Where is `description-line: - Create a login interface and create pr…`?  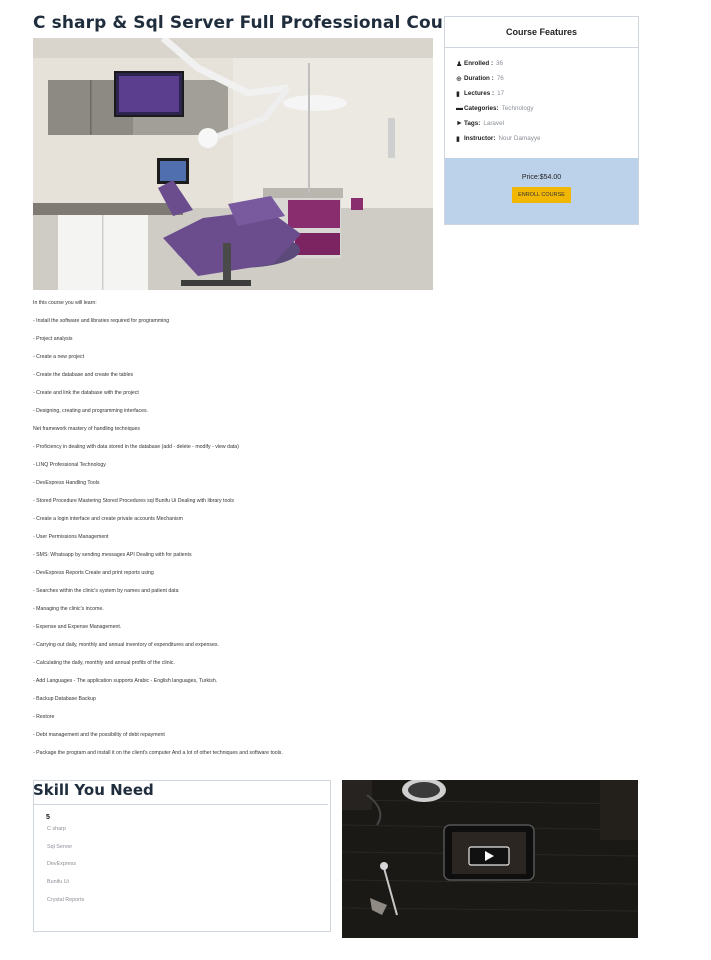
description-line: - Create a login interface and create pr… is located at coordinates (108, 519).